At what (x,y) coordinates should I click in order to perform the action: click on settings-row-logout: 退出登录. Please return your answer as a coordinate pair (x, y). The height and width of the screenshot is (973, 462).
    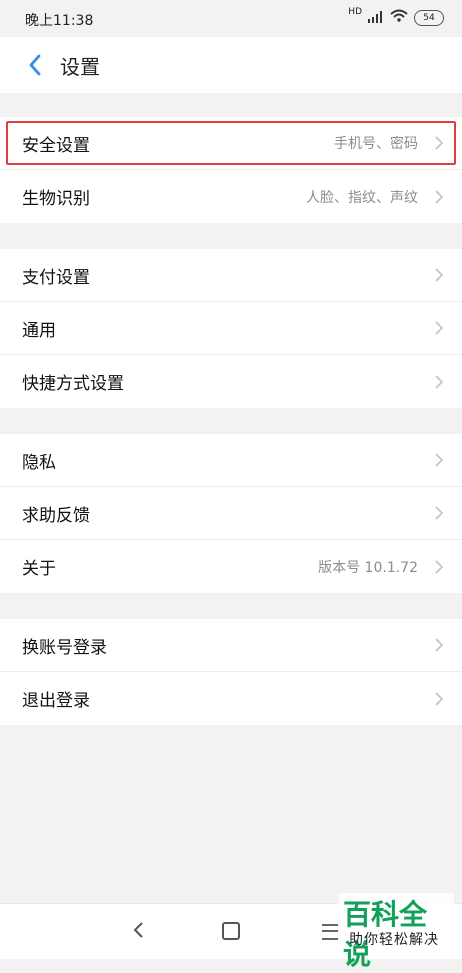
    Looking at the image, I should click on (231, 698).